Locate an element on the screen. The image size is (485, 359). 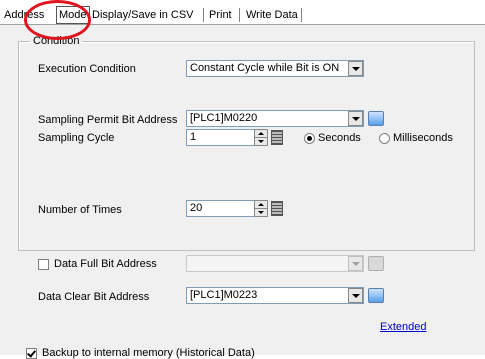
sampling-permit-value: [PLC1]M0220 is located at coordinates (224, 118).